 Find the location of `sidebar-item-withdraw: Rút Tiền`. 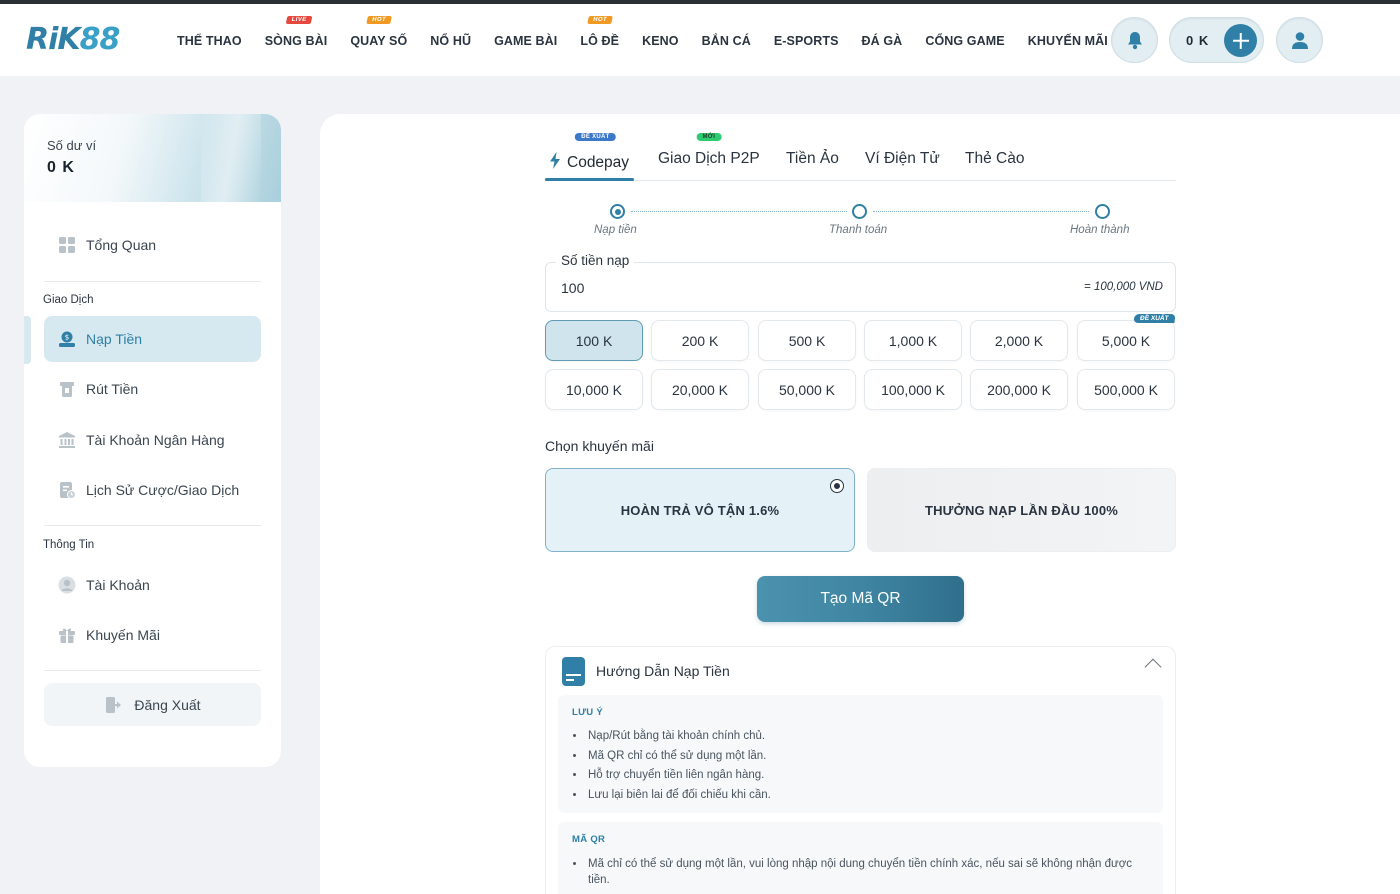

sidebar-item-withdraw: Rút Tiền is located at coordinates (152, 389).